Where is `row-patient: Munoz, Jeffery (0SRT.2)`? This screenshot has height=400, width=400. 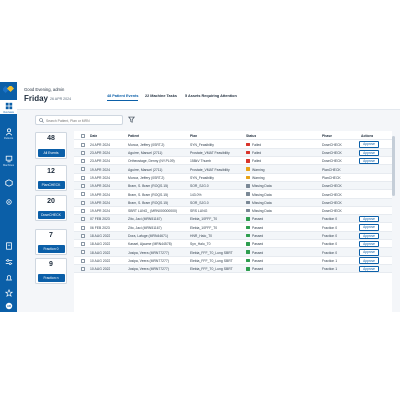
row-patient: Munoz, Jeffery (0SRT.2) is located at coordinates (146, 144).